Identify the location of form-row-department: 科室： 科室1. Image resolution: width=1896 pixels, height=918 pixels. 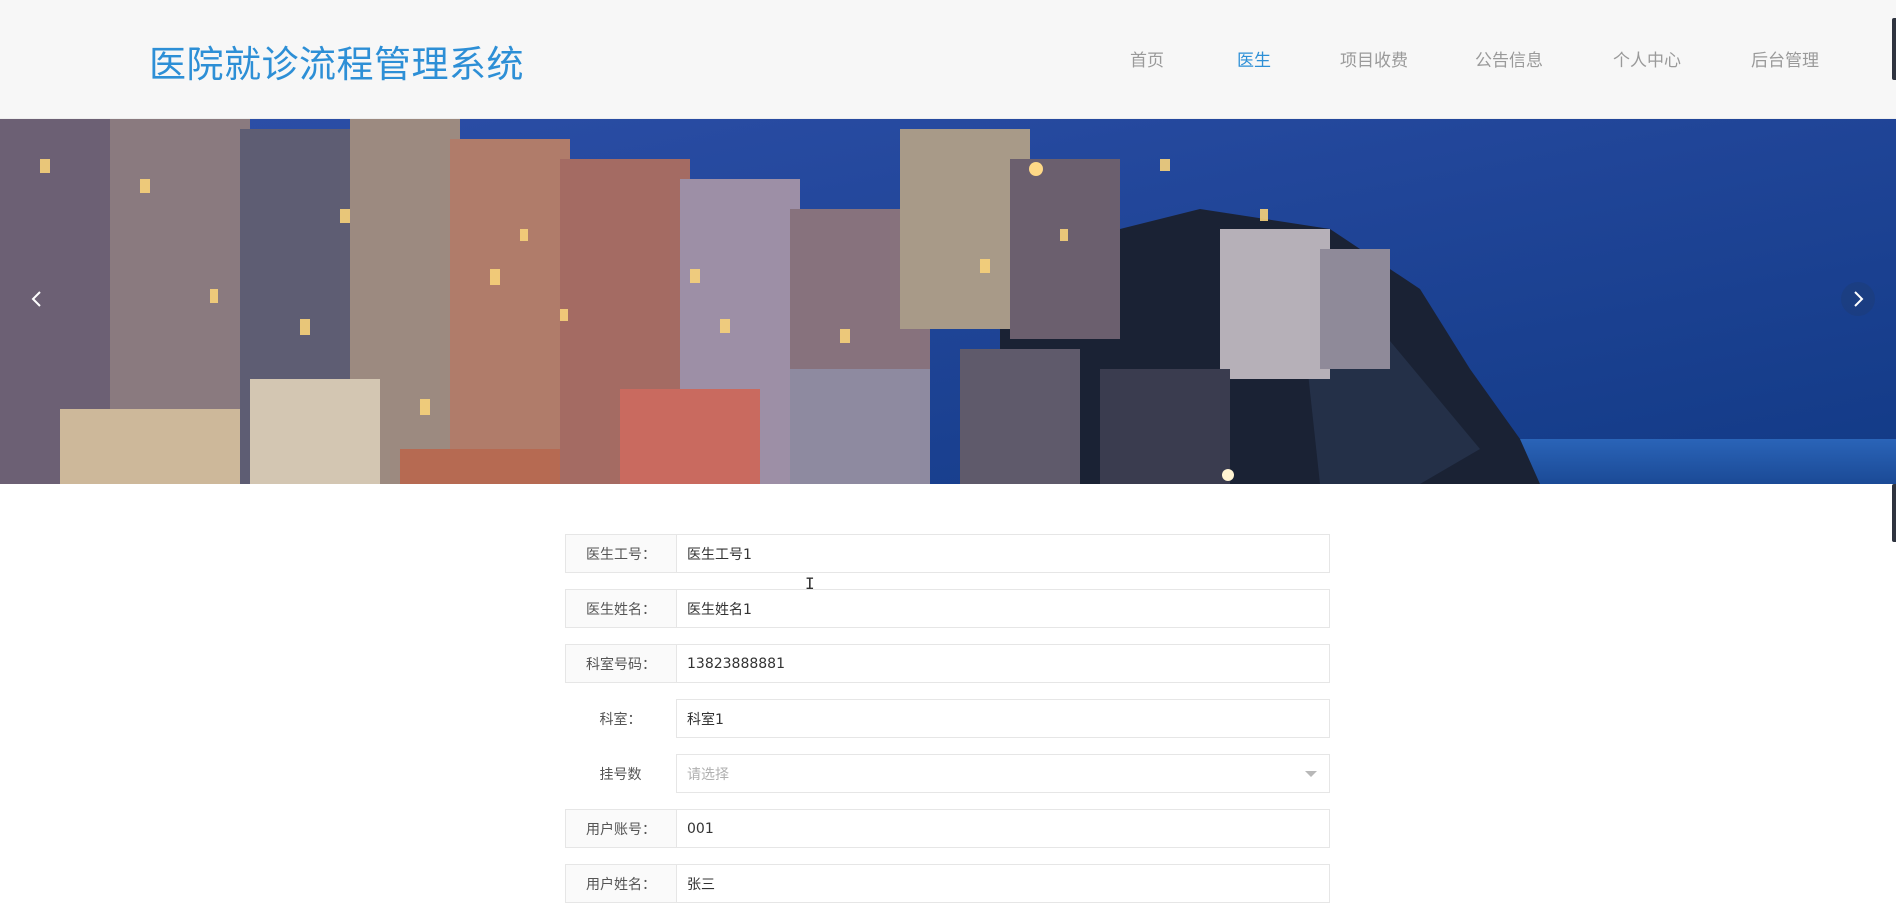
(947, 718).